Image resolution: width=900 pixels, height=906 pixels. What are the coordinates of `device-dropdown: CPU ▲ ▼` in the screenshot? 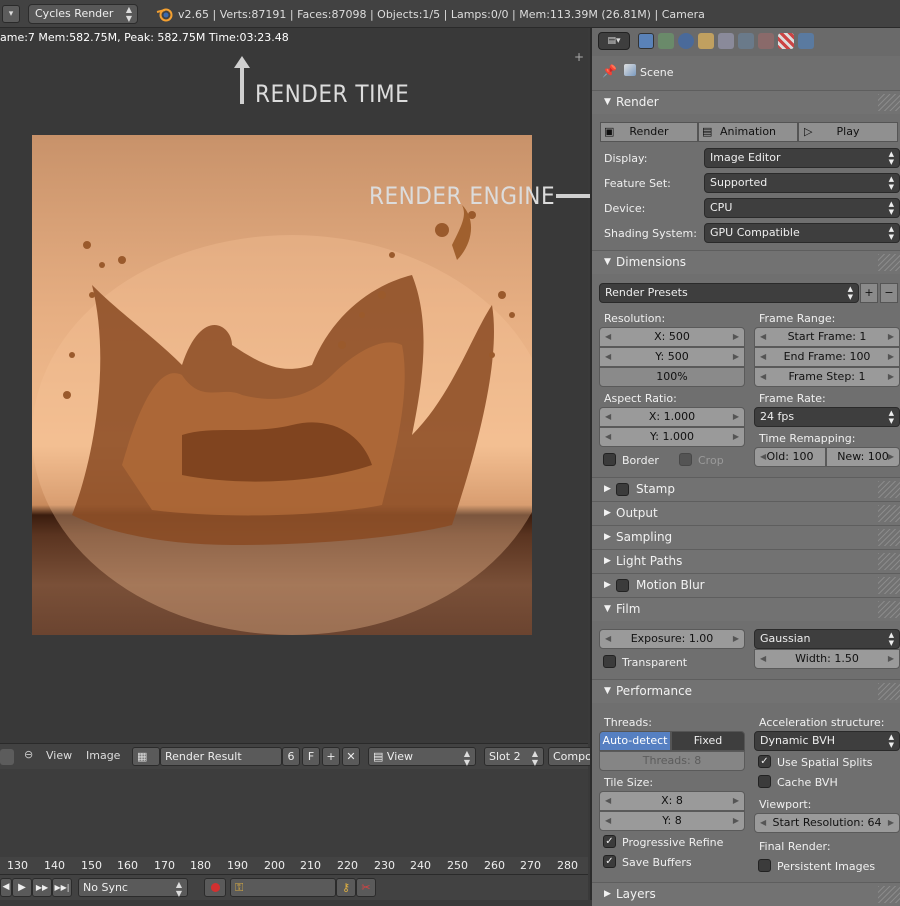 It's located at (802, 208).